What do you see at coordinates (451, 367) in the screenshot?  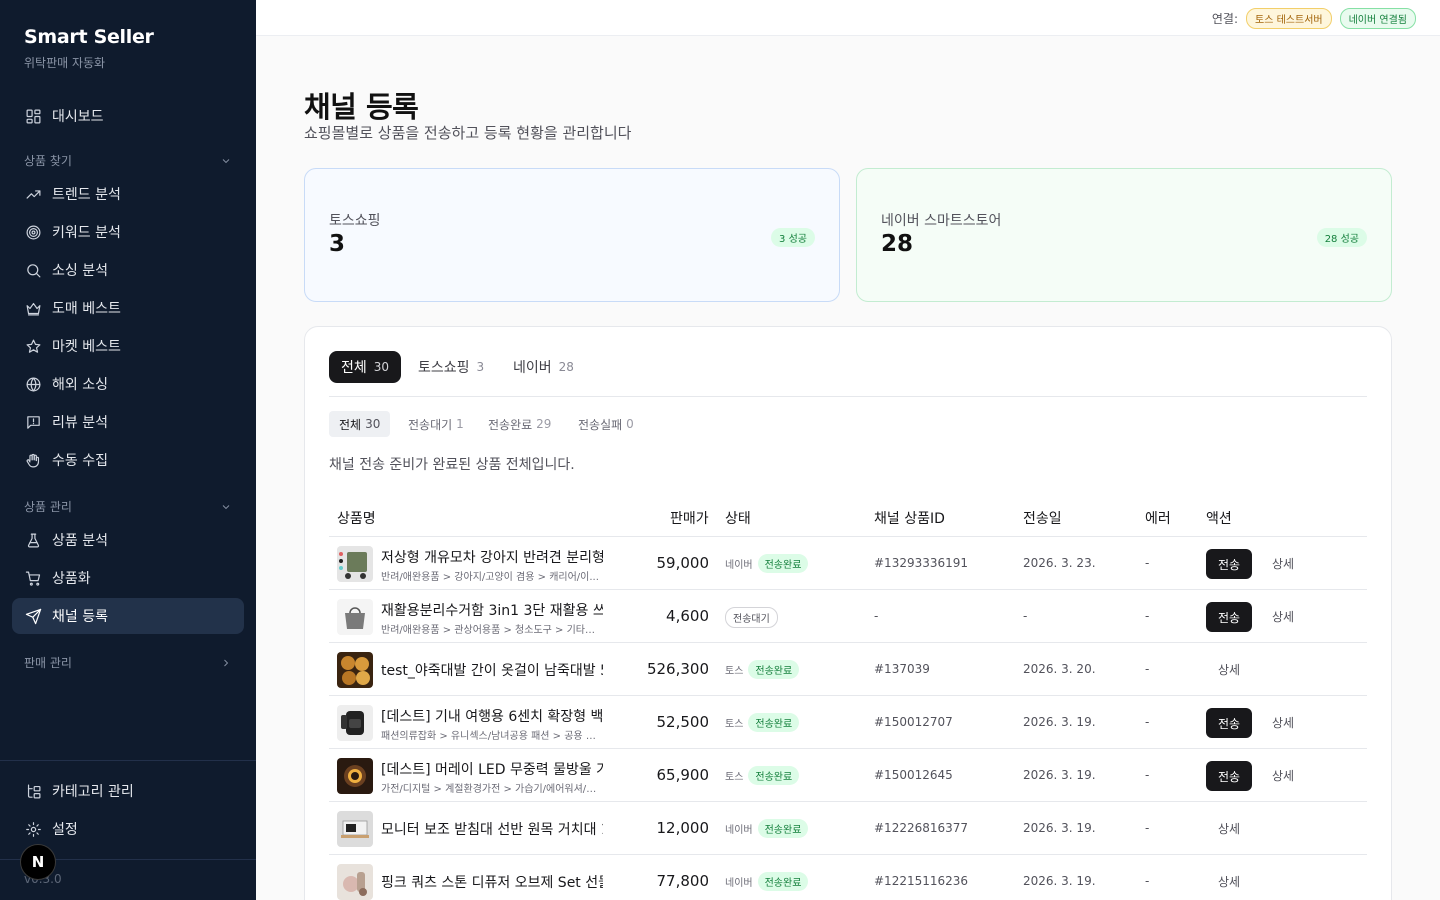 I see `tab-toss: 토스쇼핑 3` at bounding box center [451, 367].